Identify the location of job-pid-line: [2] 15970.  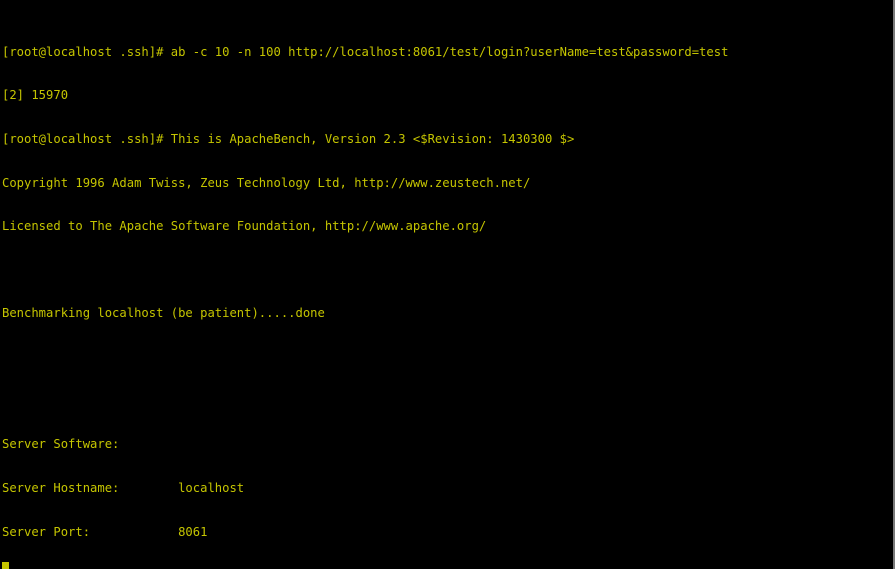
(35, 95).